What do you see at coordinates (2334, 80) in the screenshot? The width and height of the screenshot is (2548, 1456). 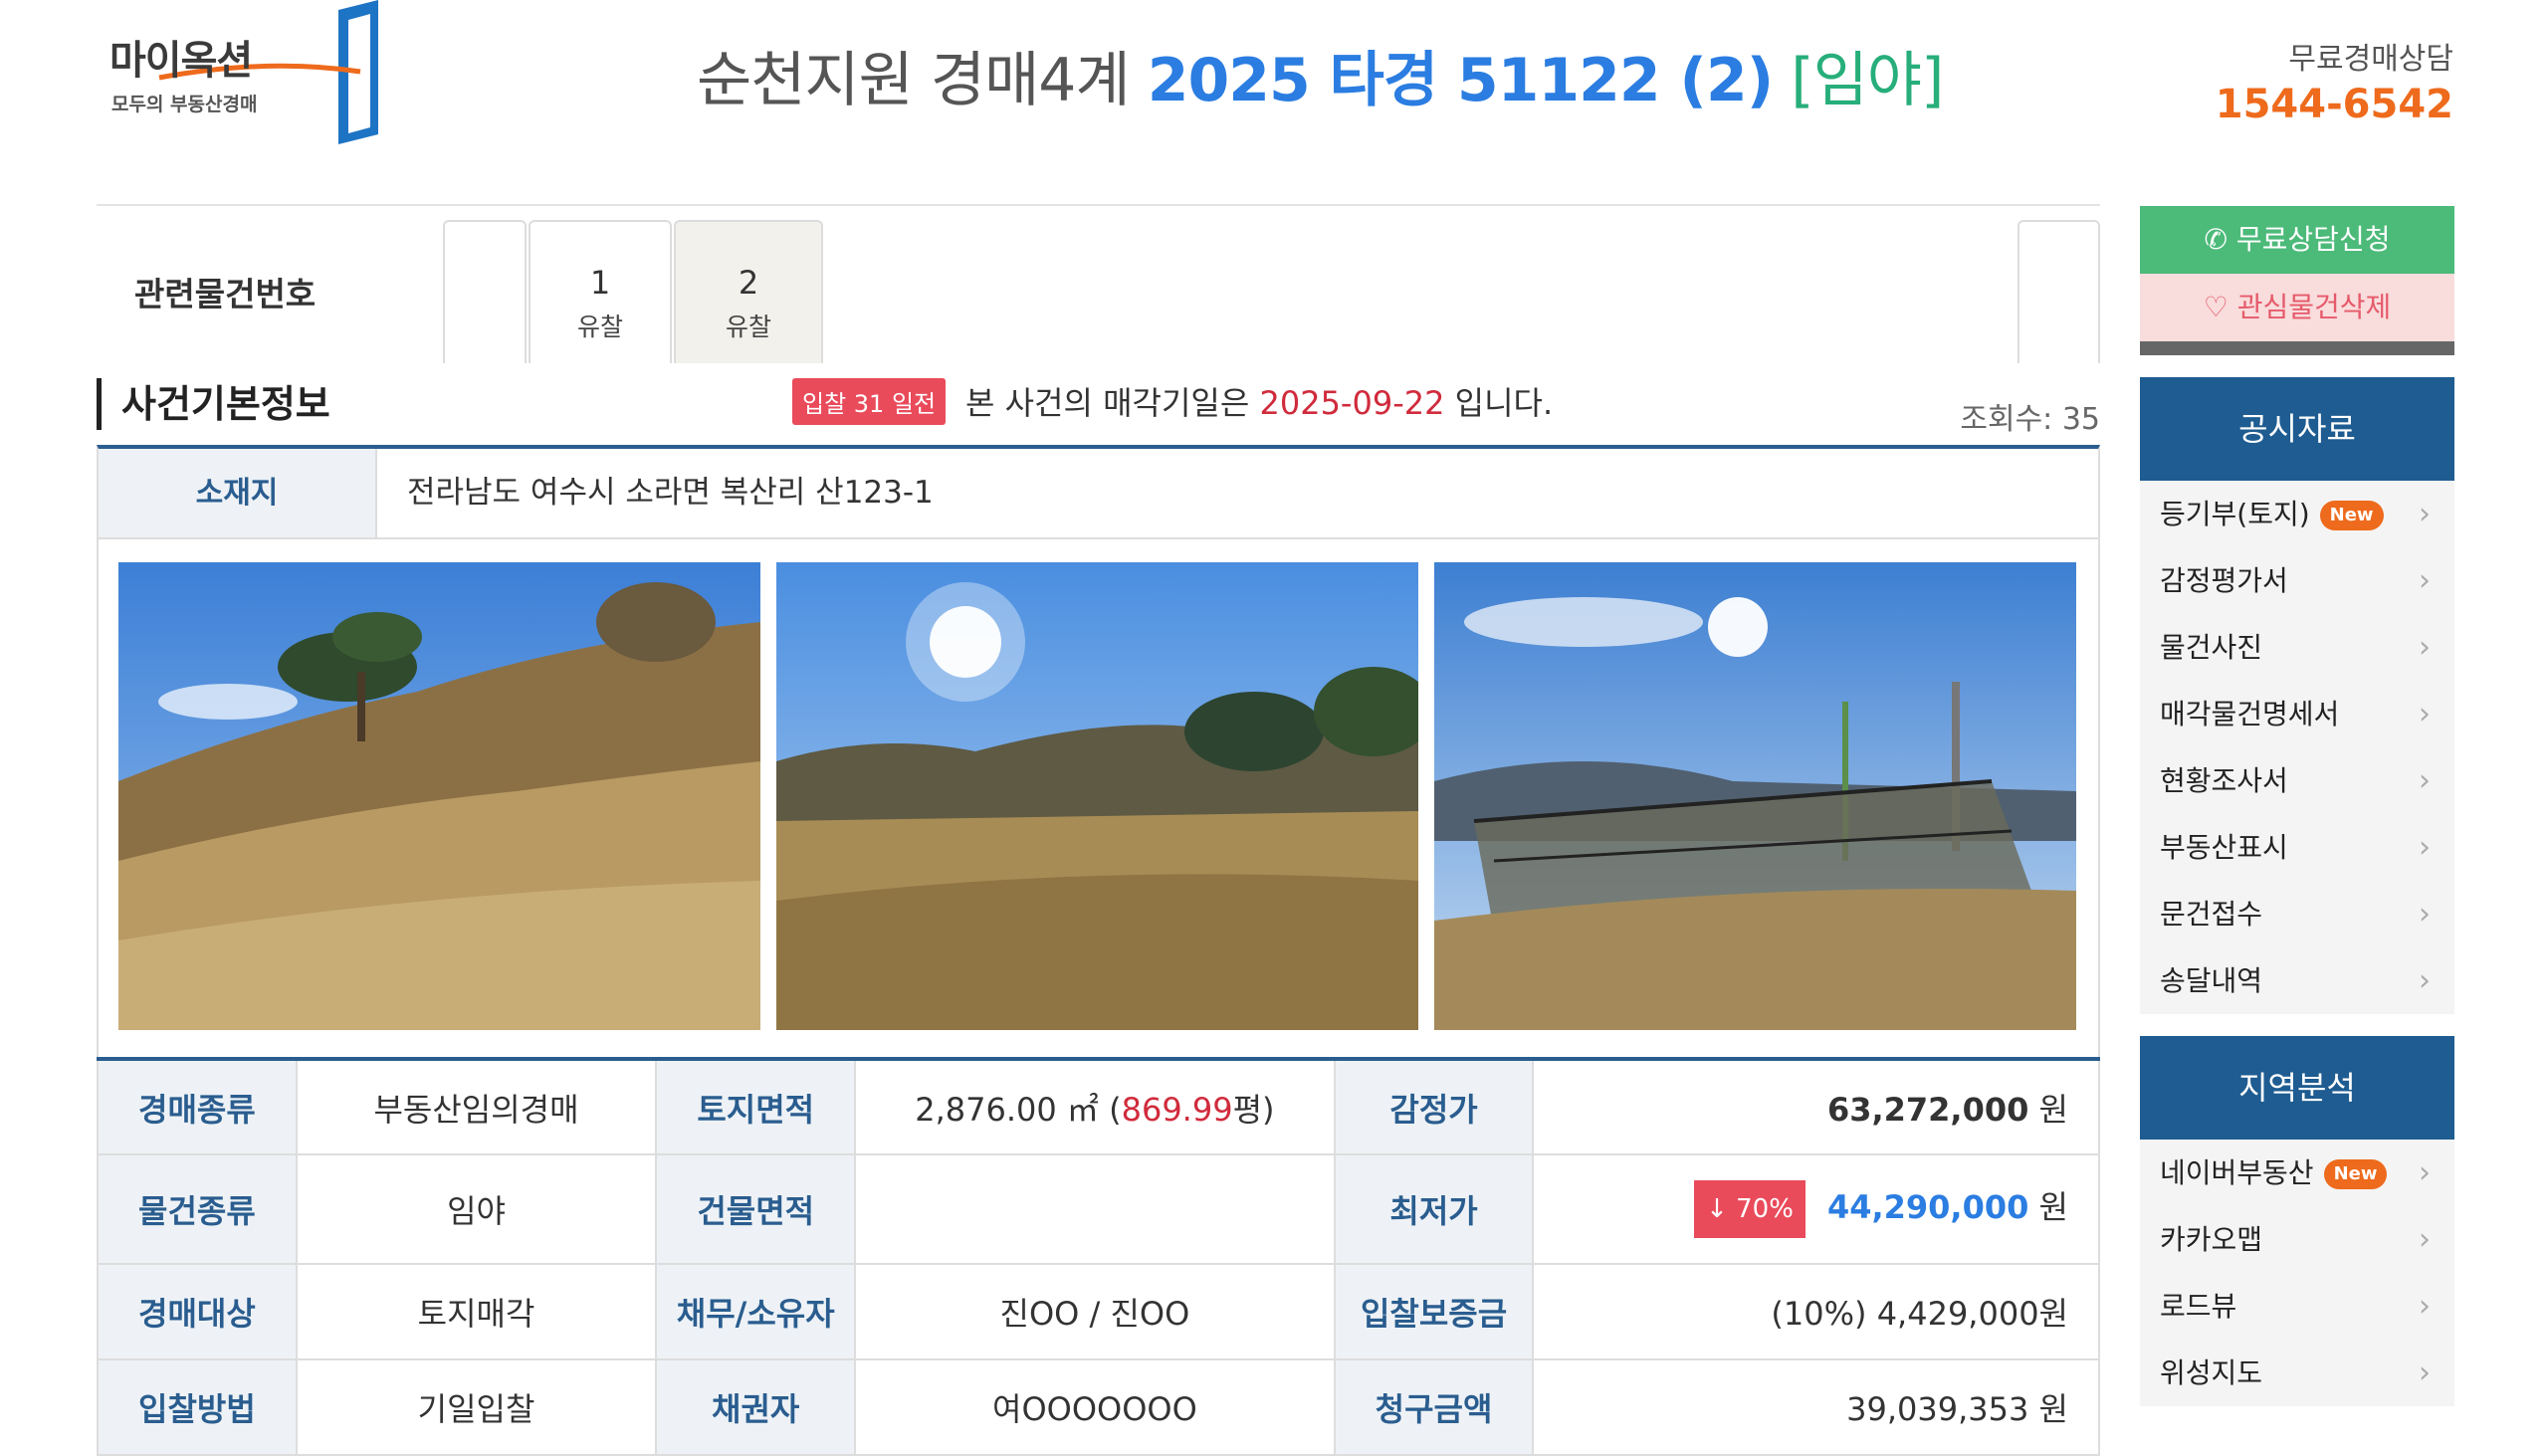 I see `consult-contact: 무료경매상담 1544-6542` at bounding box center [2334, 80].